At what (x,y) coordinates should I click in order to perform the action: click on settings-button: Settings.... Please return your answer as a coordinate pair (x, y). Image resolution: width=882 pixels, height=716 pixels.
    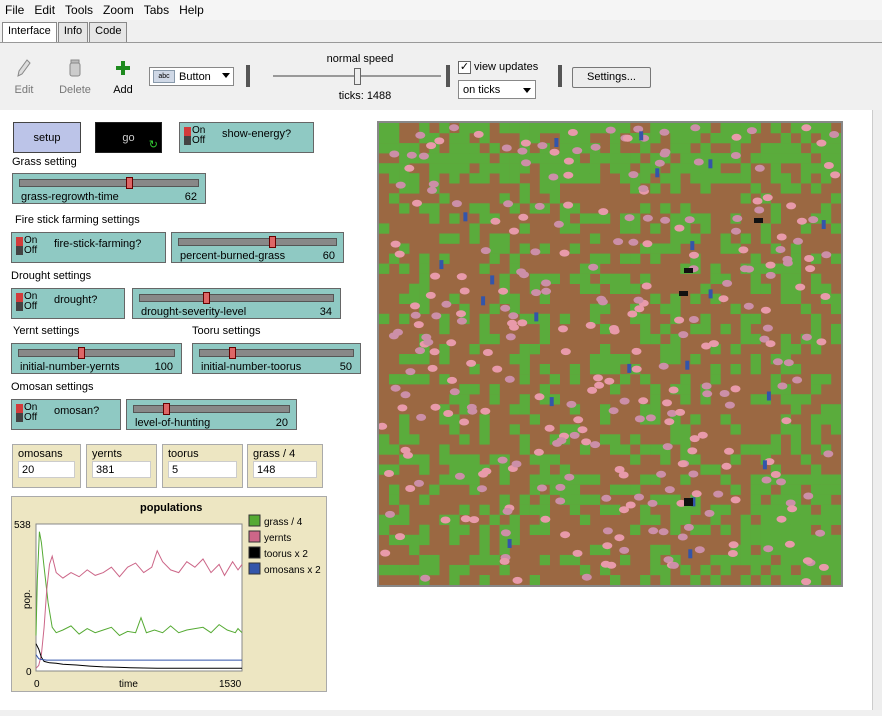
    Looking at the image, I should click on (611, 77).